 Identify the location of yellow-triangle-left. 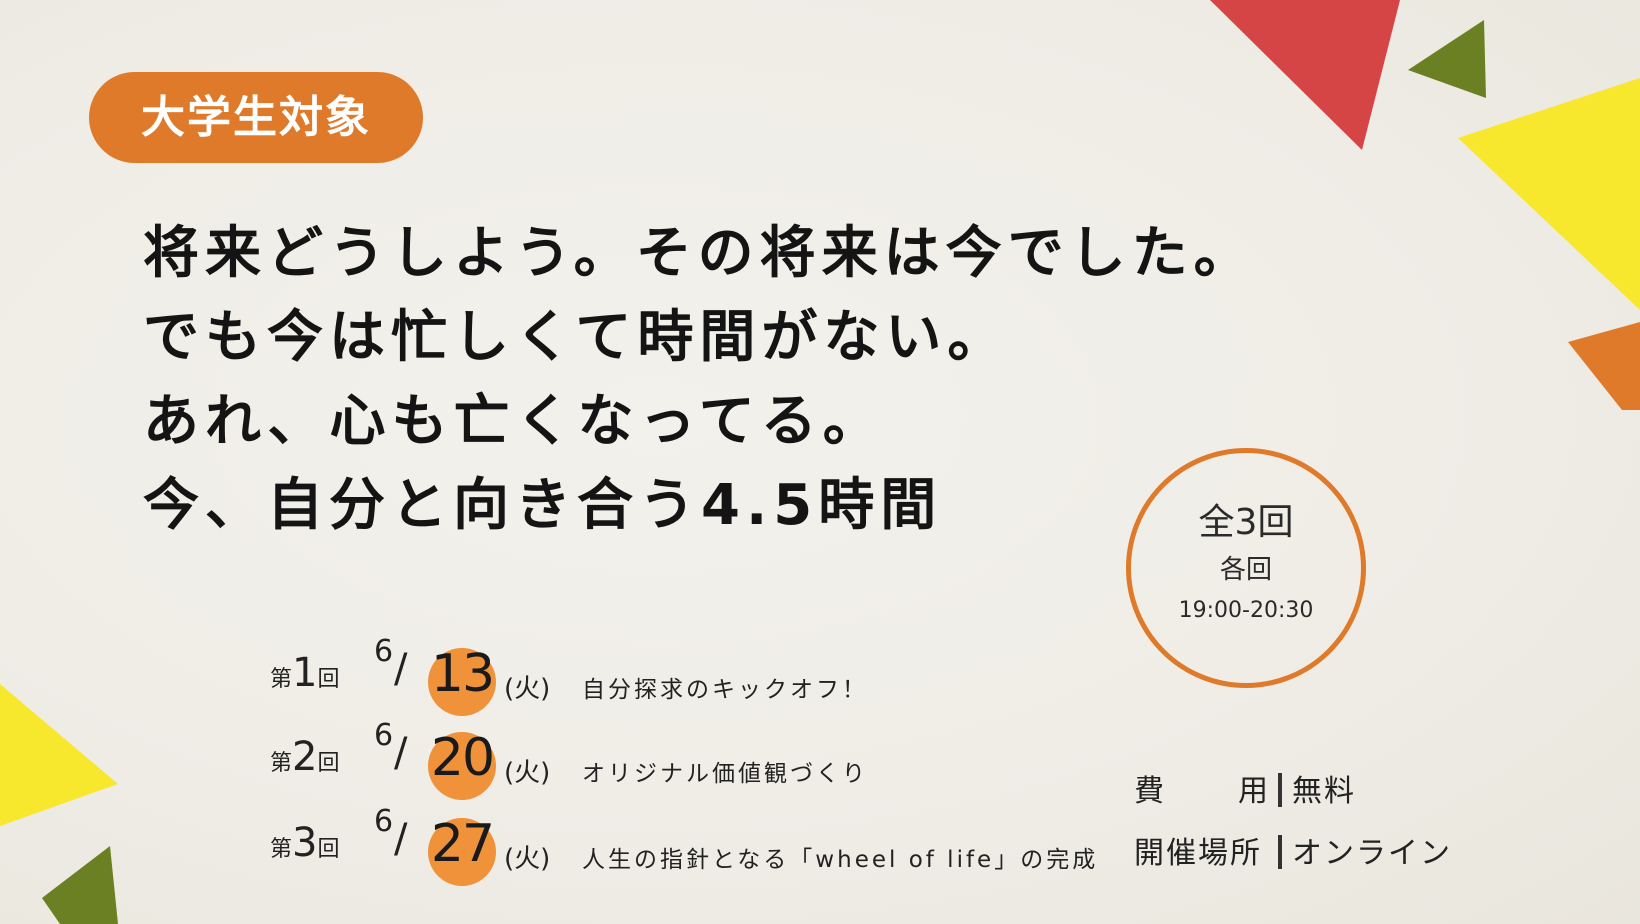
(59, 755).